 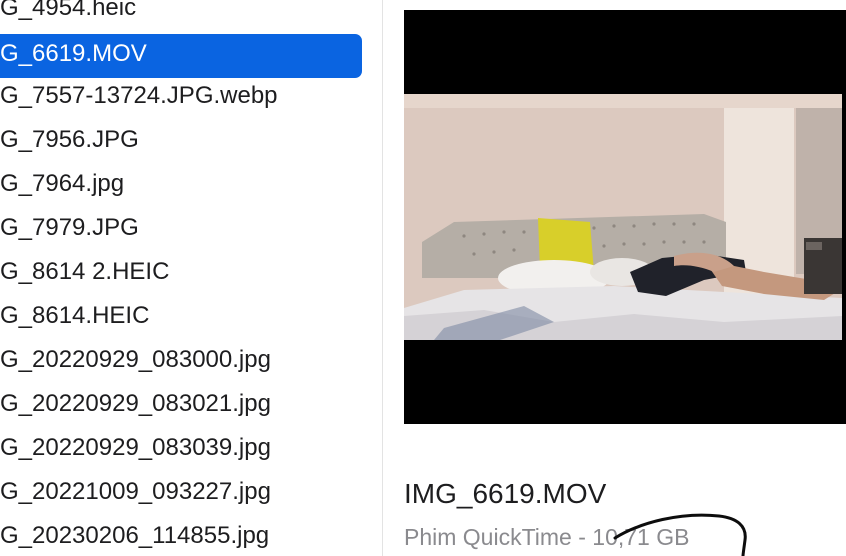 What do you see at coordinates (181, 407) in the screenshot?
I see `file-list-item: G_20220929_083021.jpg` at bounding box center [181, 407].